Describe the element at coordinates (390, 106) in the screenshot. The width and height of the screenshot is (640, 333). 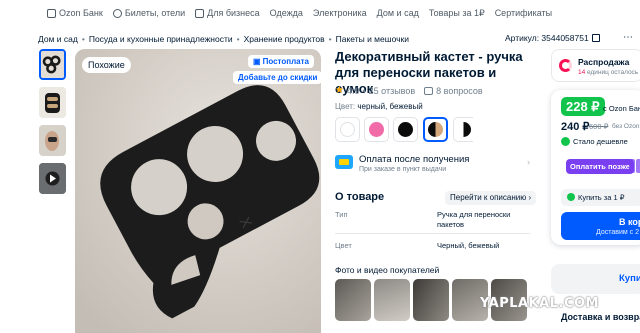
I see `color-value: черный, бежевый` at that location.